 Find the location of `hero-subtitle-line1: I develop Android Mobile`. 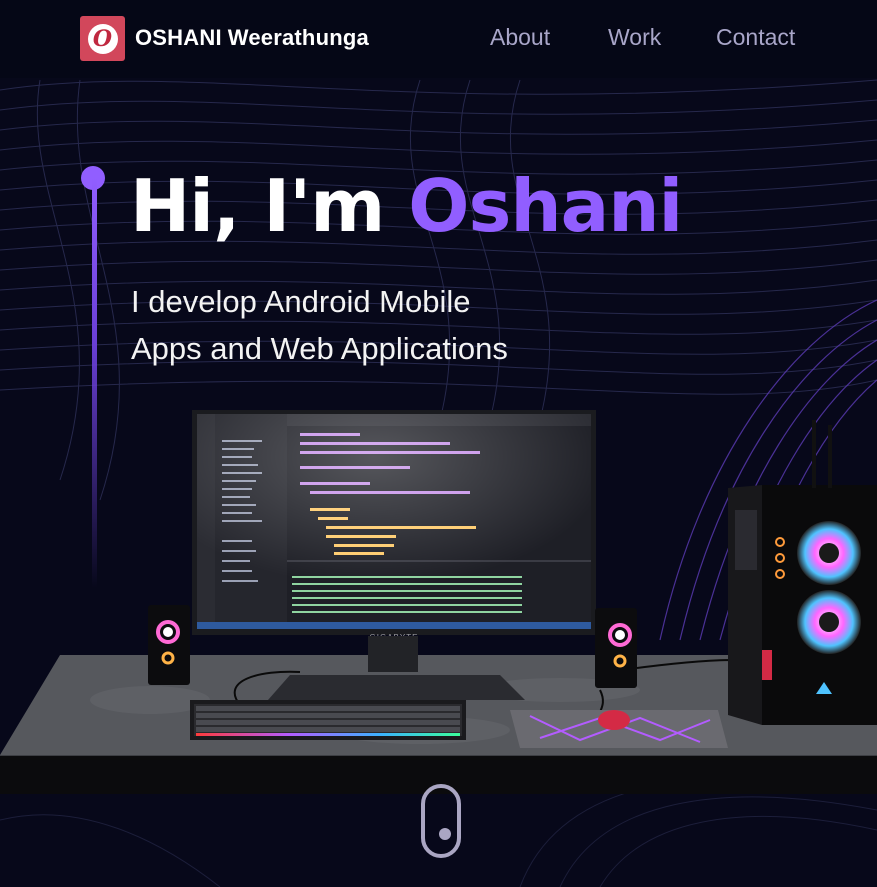

hero-subtitle-line1: I develop Android Mobile is located at coordinates (301, 301).